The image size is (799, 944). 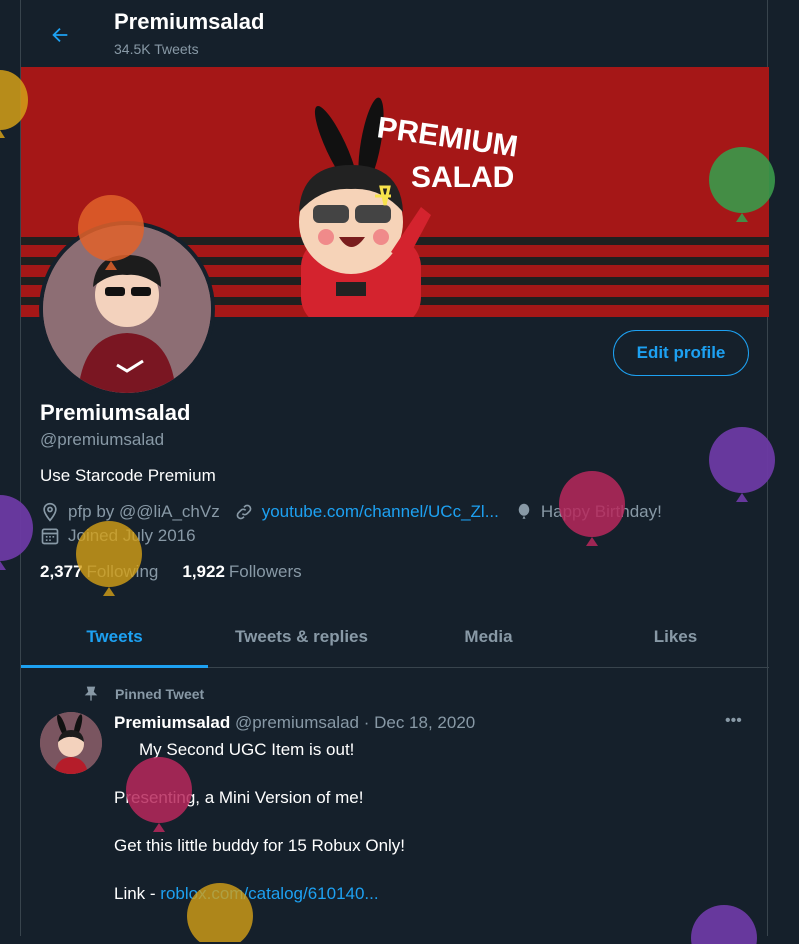 What do you see at coordinates (395, 33) in the screenshot?
I see `top-bar: Premiumsalad 34.5K Tweets` at bounding box center [395, 33].